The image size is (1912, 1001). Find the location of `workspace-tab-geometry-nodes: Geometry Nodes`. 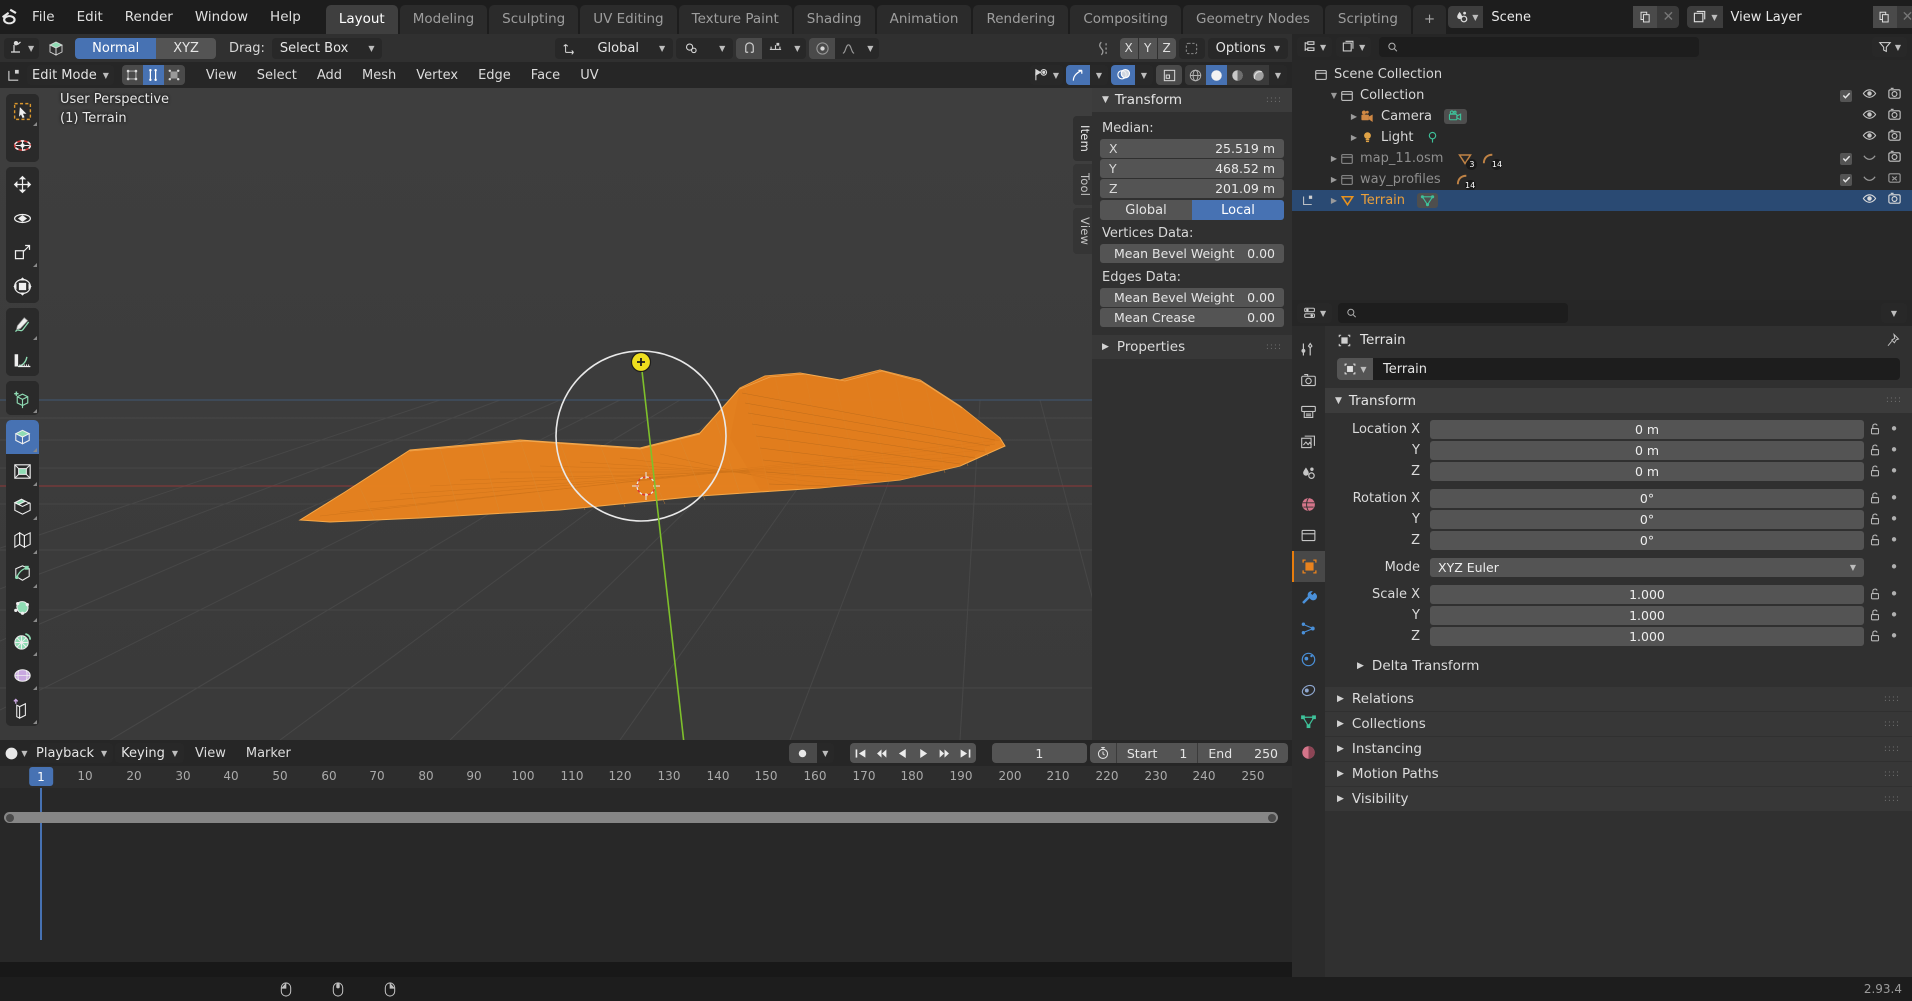

workspace-tab-geometry-nodes: Geometry Nodes is located at coordinates (1253, 19).